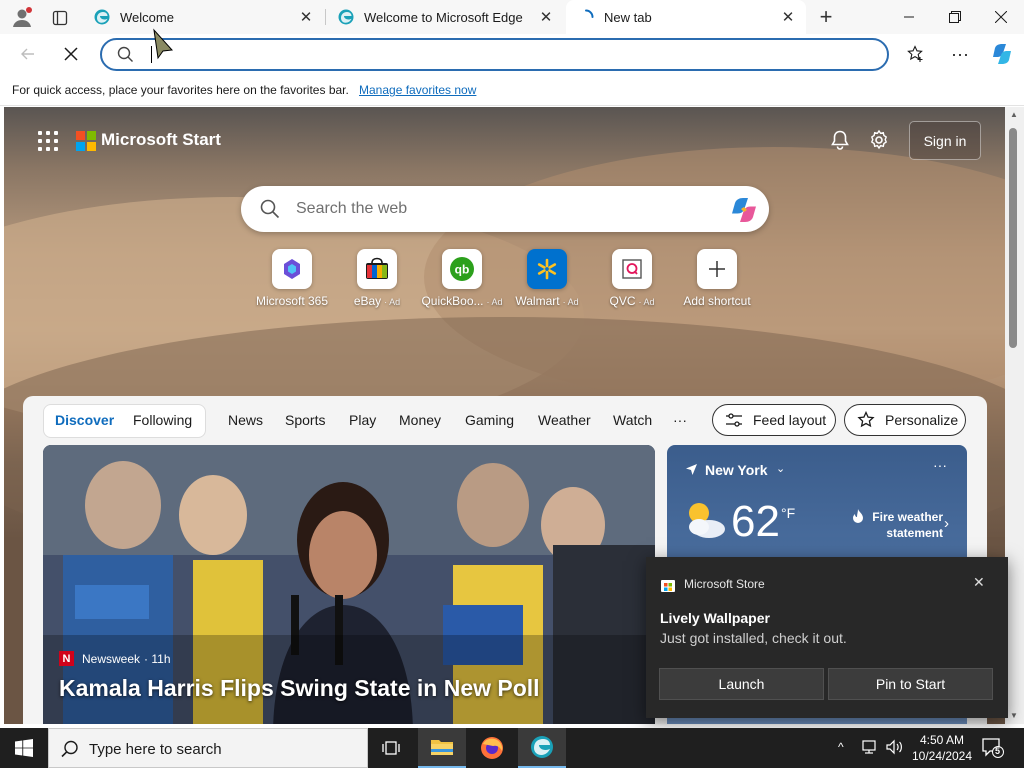  What do you see at coordinates (790, 420) in the screenshot?
I see `feed-layout-label: Feed layout` at bounding box center [790, 420].